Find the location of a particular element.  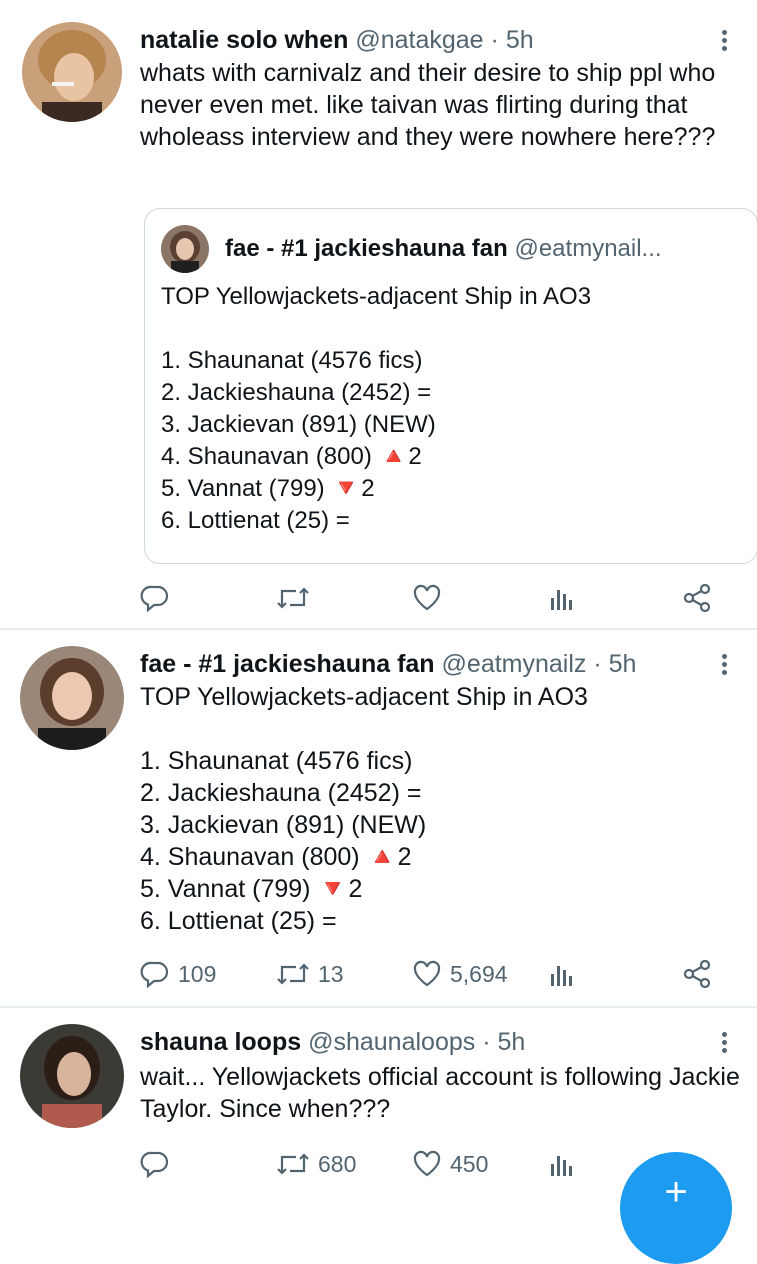

like-button: 5,694 is located at coordinates (460, 974).